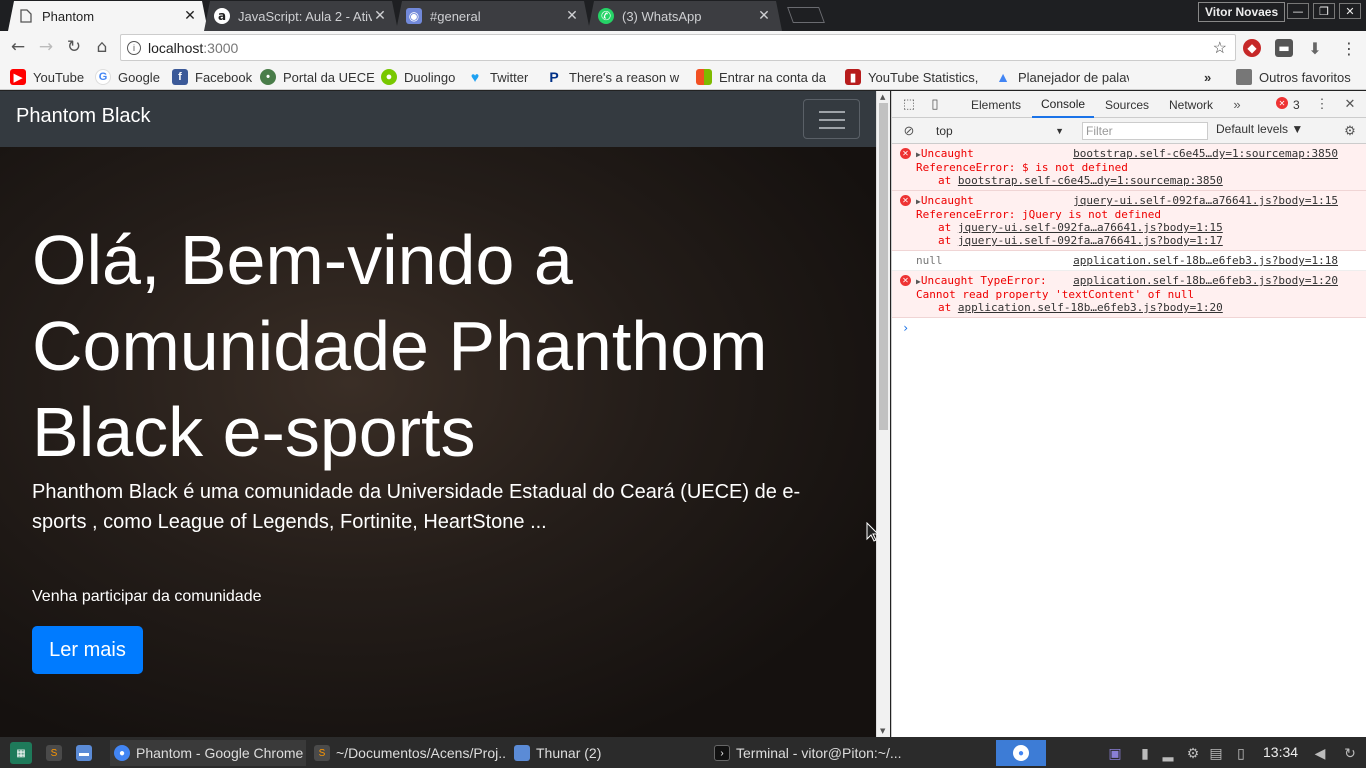 The width and height of the screenshot is (1366, 768). Describe the element at coordinates (912, 77) in the screenshot. I see `bookmark-youtube-statistics: ▮ YouTube Statistics,` at that location.